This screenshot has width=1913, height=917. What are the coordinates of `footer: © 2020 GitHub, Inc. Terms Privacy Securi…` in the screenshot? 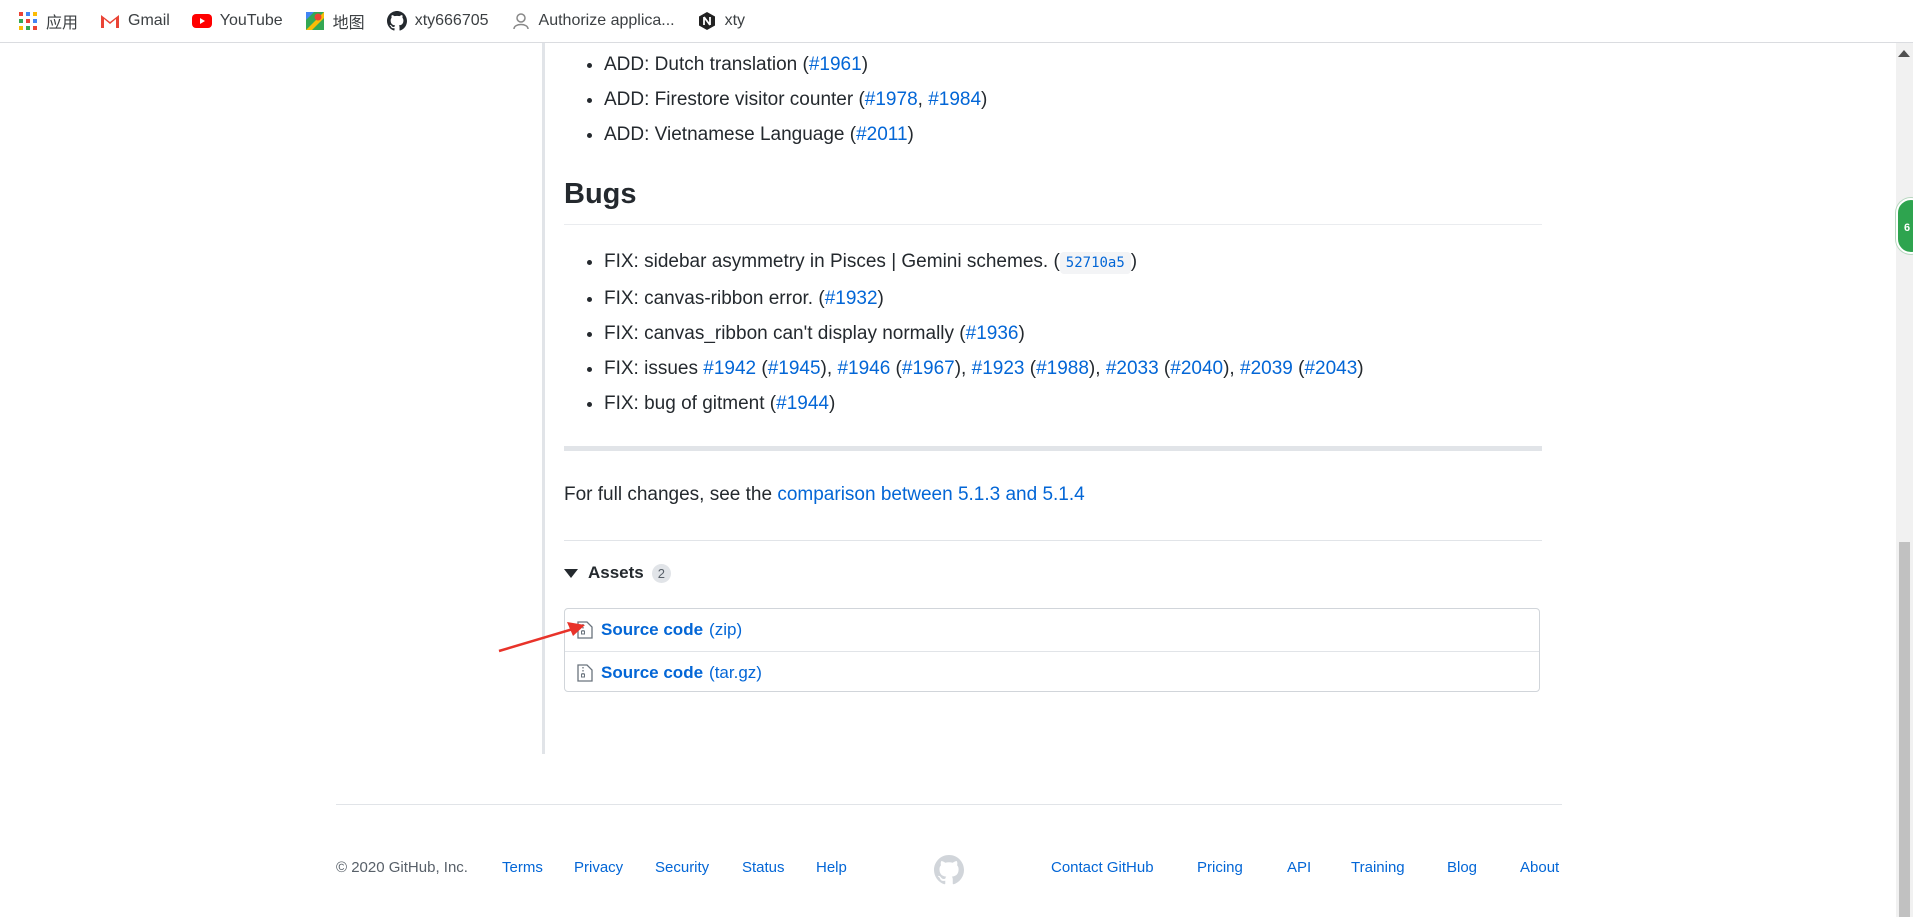 It's located at (949, 870).